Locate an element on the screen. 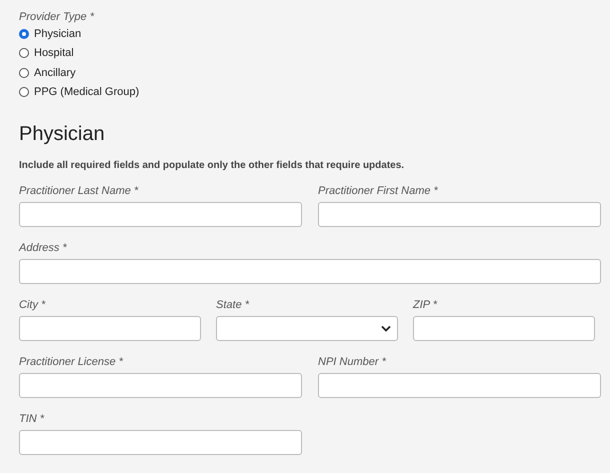  select-field is located at coordinates (307, 328).